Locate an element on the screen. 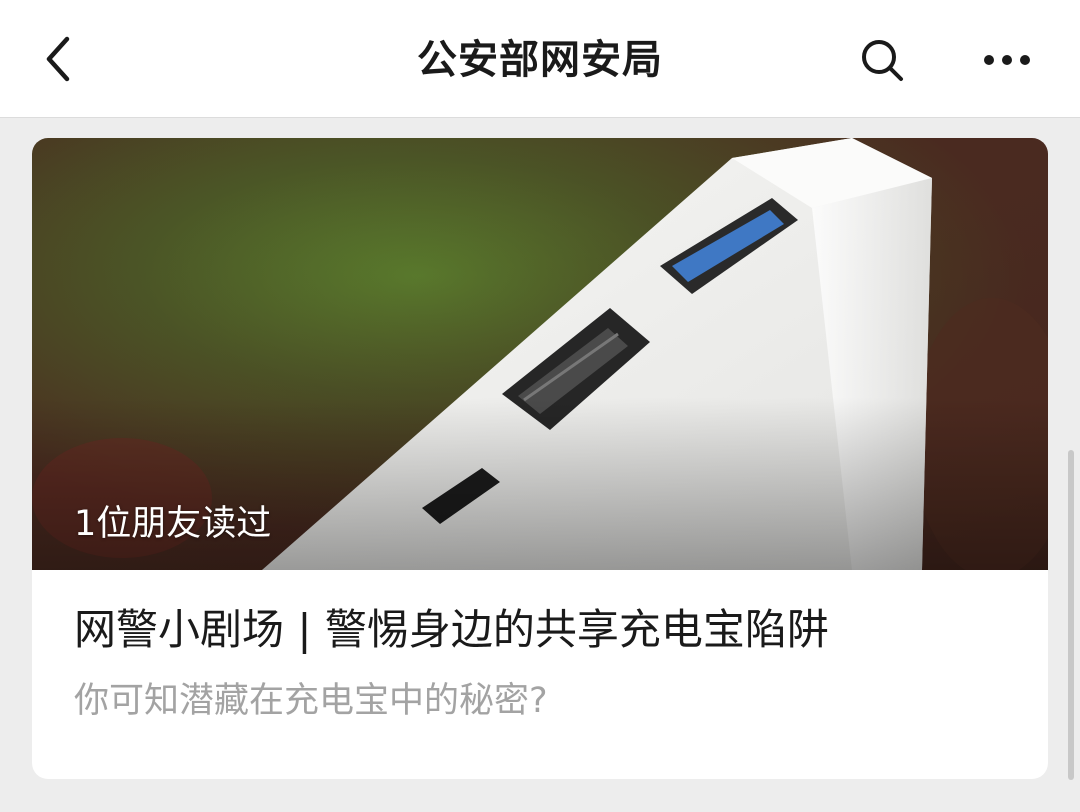 This screenshot has width=1080, height=812. scrollbar is located at coordinates (1071, 615).